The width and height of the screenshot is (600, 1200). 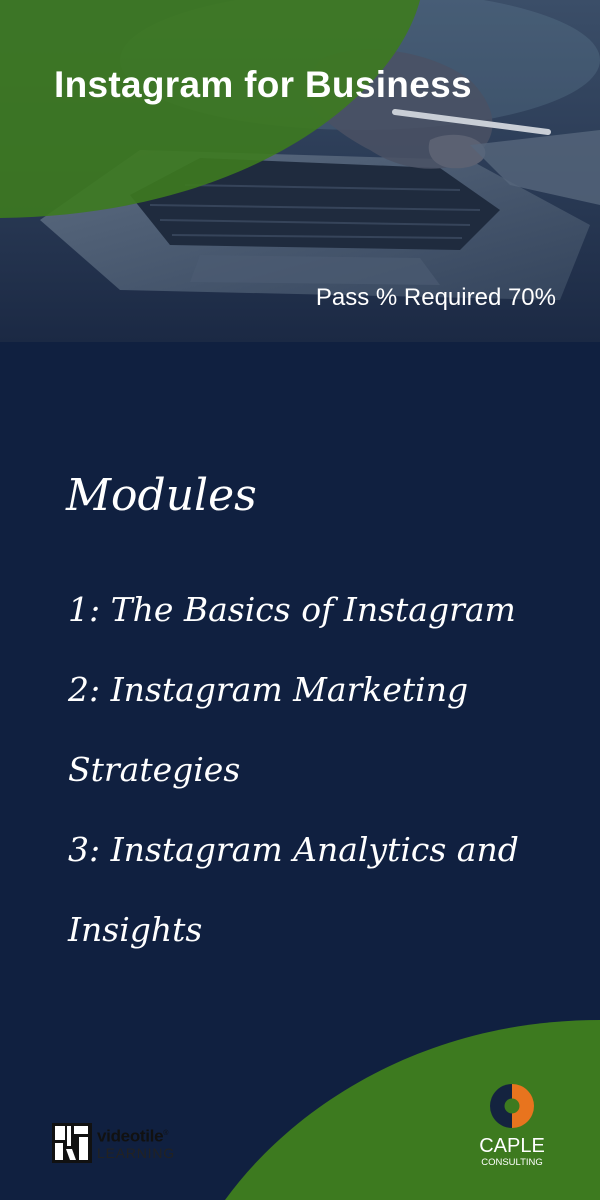 I want to click on caple-subtitle: CONSULTING, so click(x=512, y=1162).